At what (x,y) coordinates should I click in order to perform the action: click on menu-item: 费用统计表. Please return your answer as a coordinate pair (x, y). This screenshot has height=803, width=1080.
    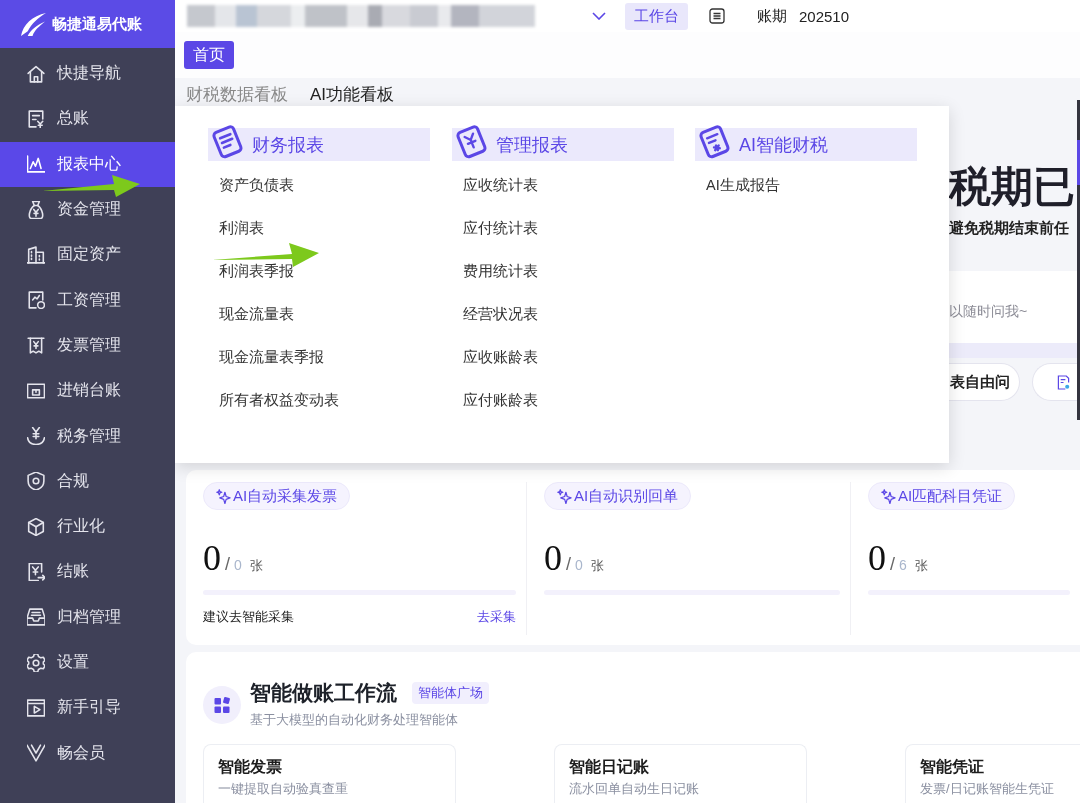
    Looking at the image, I should click on (500, 271).